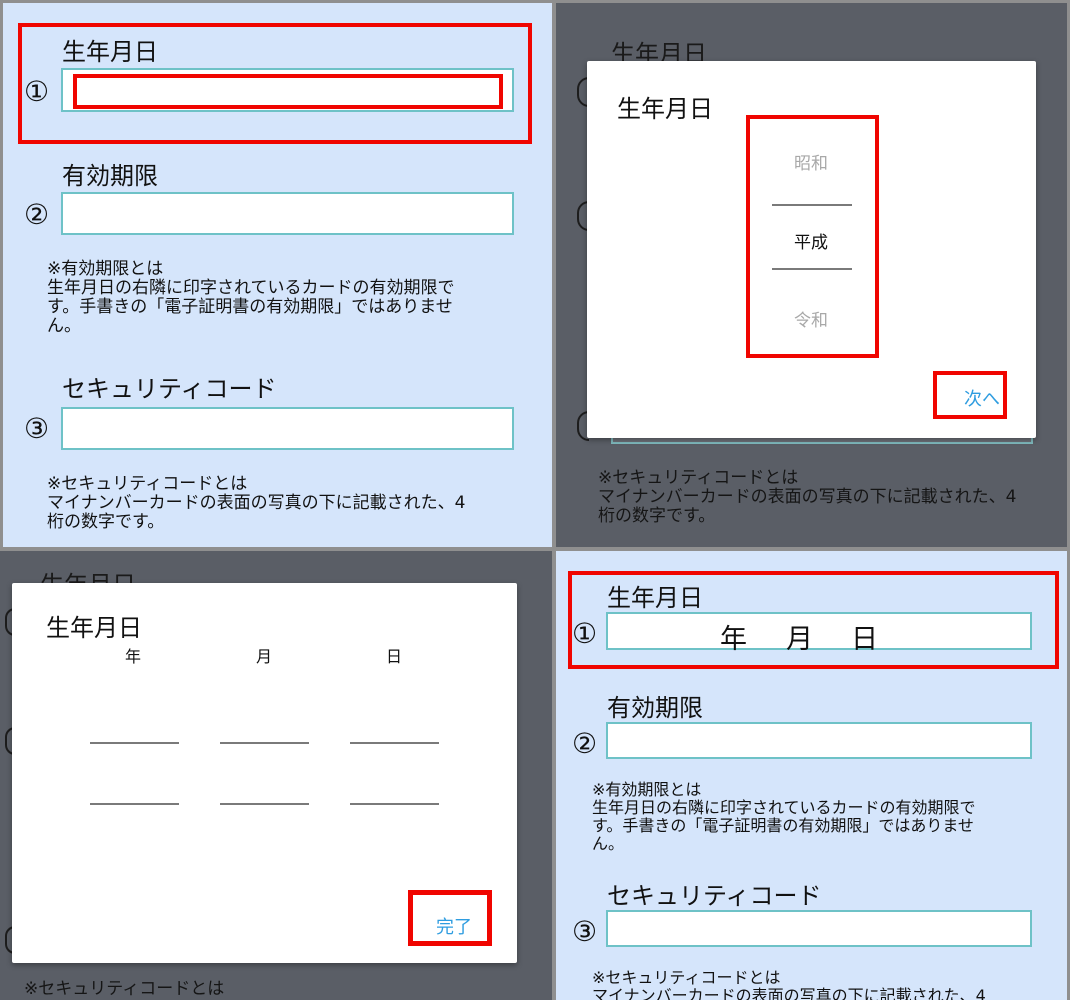 This screenshot has width=1070, height=1000. Describe the element at coordinates (812, 236) in the screenshot. I see `era-picker-highlight` at that location.